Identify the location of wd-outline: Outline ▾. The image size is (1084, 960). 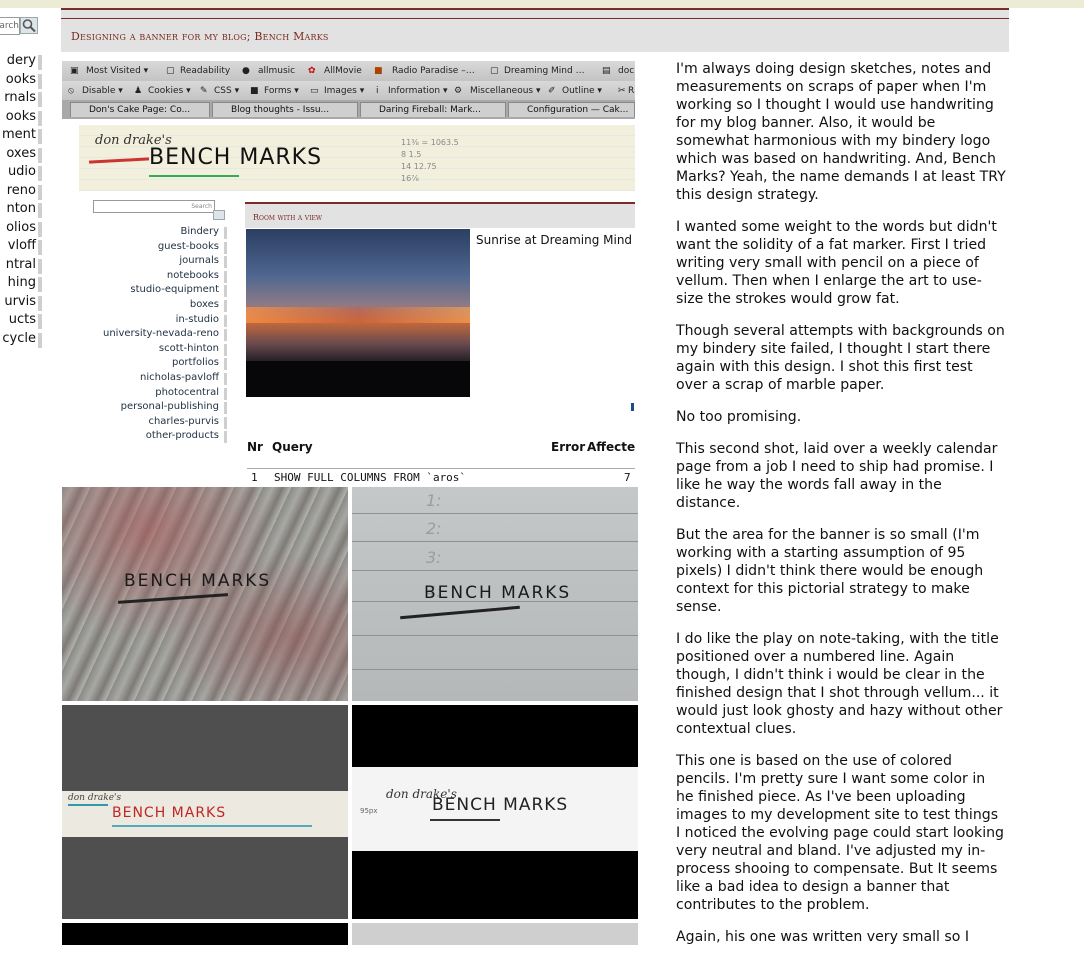
(582, 91).